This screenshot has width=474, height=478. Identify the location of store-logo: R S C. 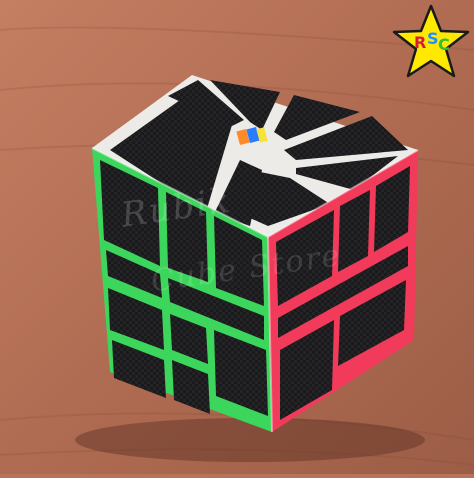
(431, 43).